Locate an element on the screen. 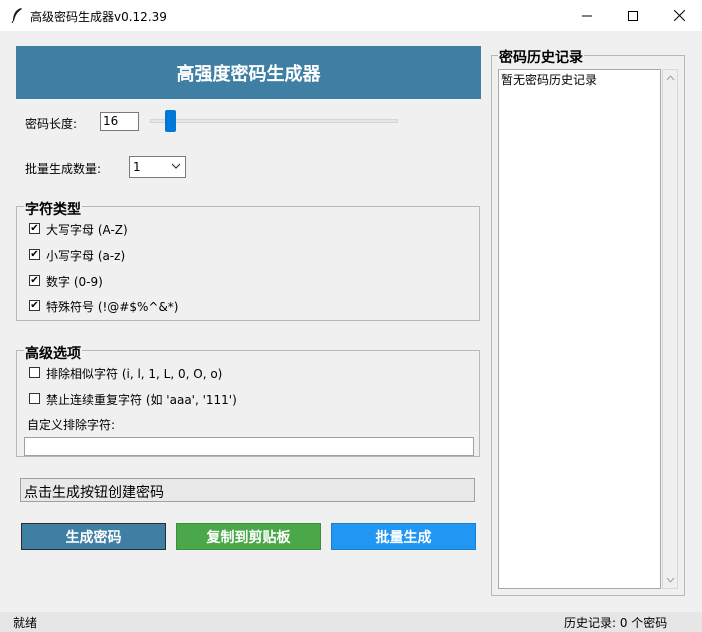 This screenshot has height=632, width=702. no-repeat-label: 禁止连续重复字符 (如 'aaa', '111') is located at coordinates (141, 400).